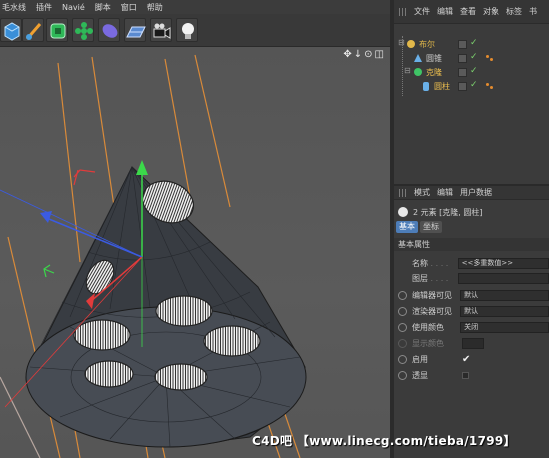  What do you see at coordinates (503, 263) in the screenshot?
I see `name-field: <<多重数值>>` at bounding box center [503, 263].